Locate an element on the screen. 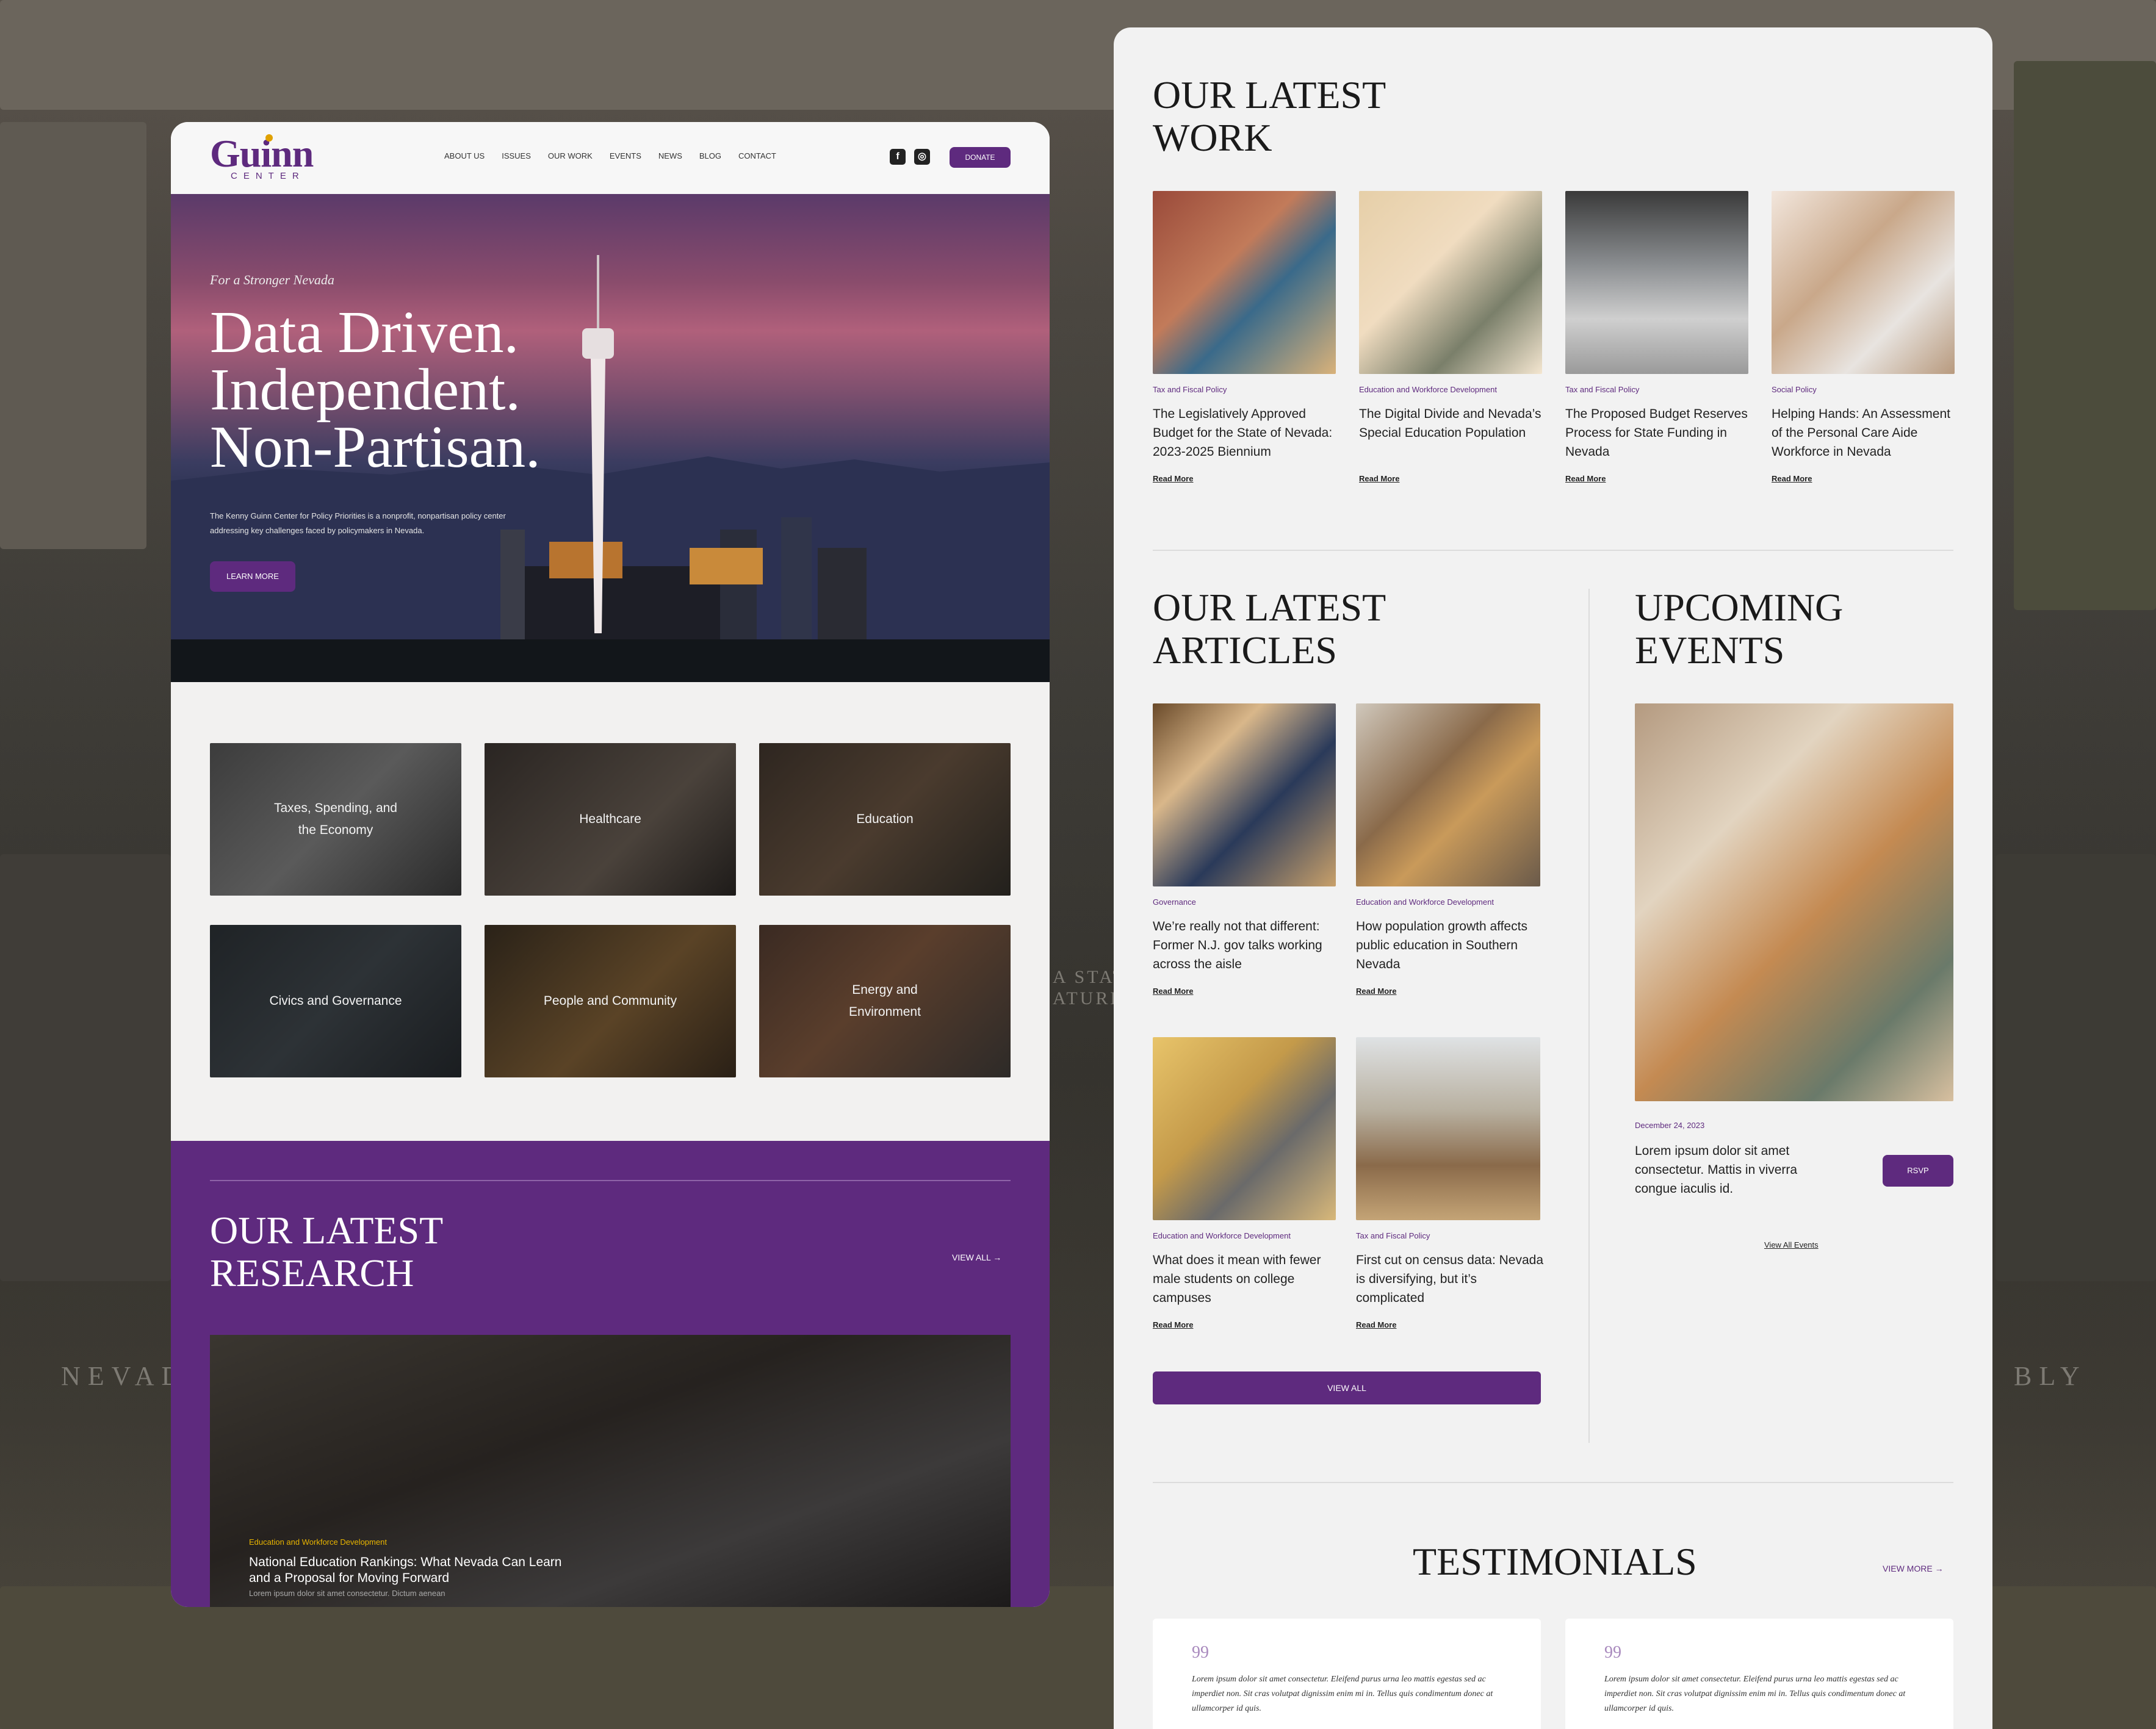 Image resolution: width=2156 pixels, height=1729 pixels. instagram-icon: ◎ is located at coordinates (922, 157).